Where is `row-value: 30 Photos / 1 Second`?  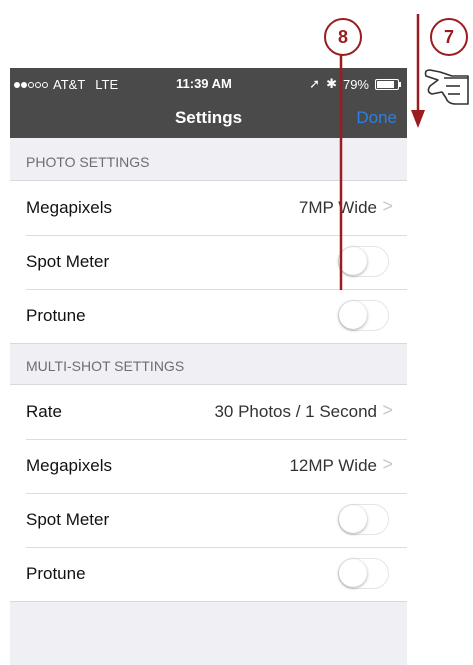 row-value: 30 Photos / 1 Second is located at coordinates (295, 411).